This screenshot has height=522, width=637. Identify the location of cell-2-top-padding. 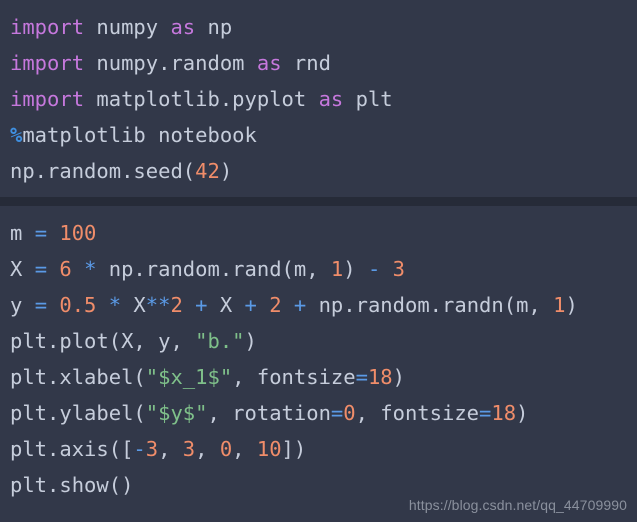
(318, 210).